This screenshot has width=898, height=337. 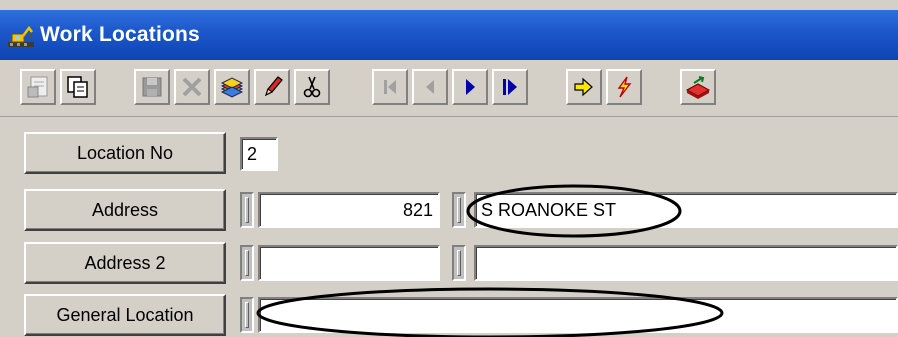 I want to click on address-number-value: 821, so click(x=417, y=209).